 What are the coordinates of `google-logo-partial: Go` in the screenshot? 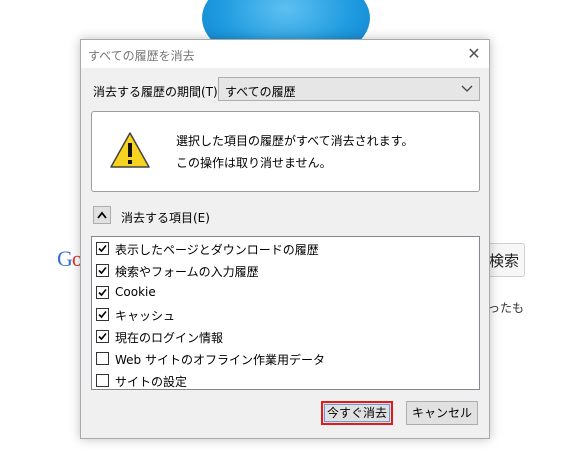 It's located at (70, 259).